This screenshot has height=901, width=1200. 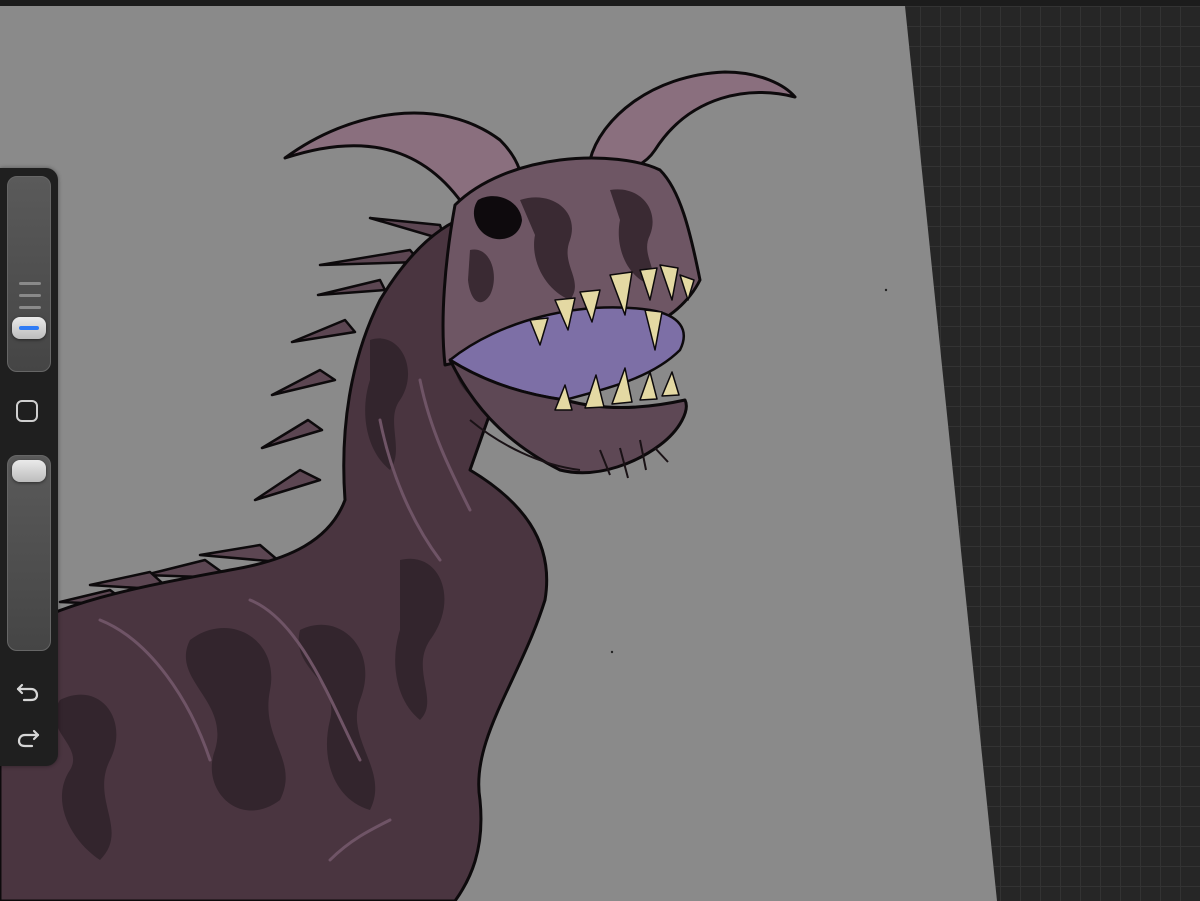 I want to click on brush-opacity-slider, so click(x=29, y=553).